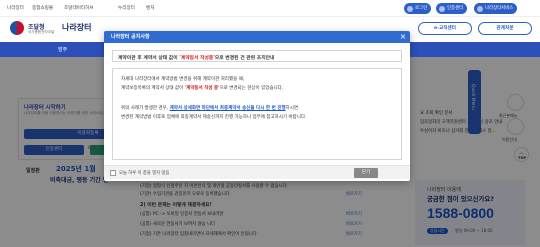  I want to click on modal-title: 나라장터 공지사항, so click(257, 37).